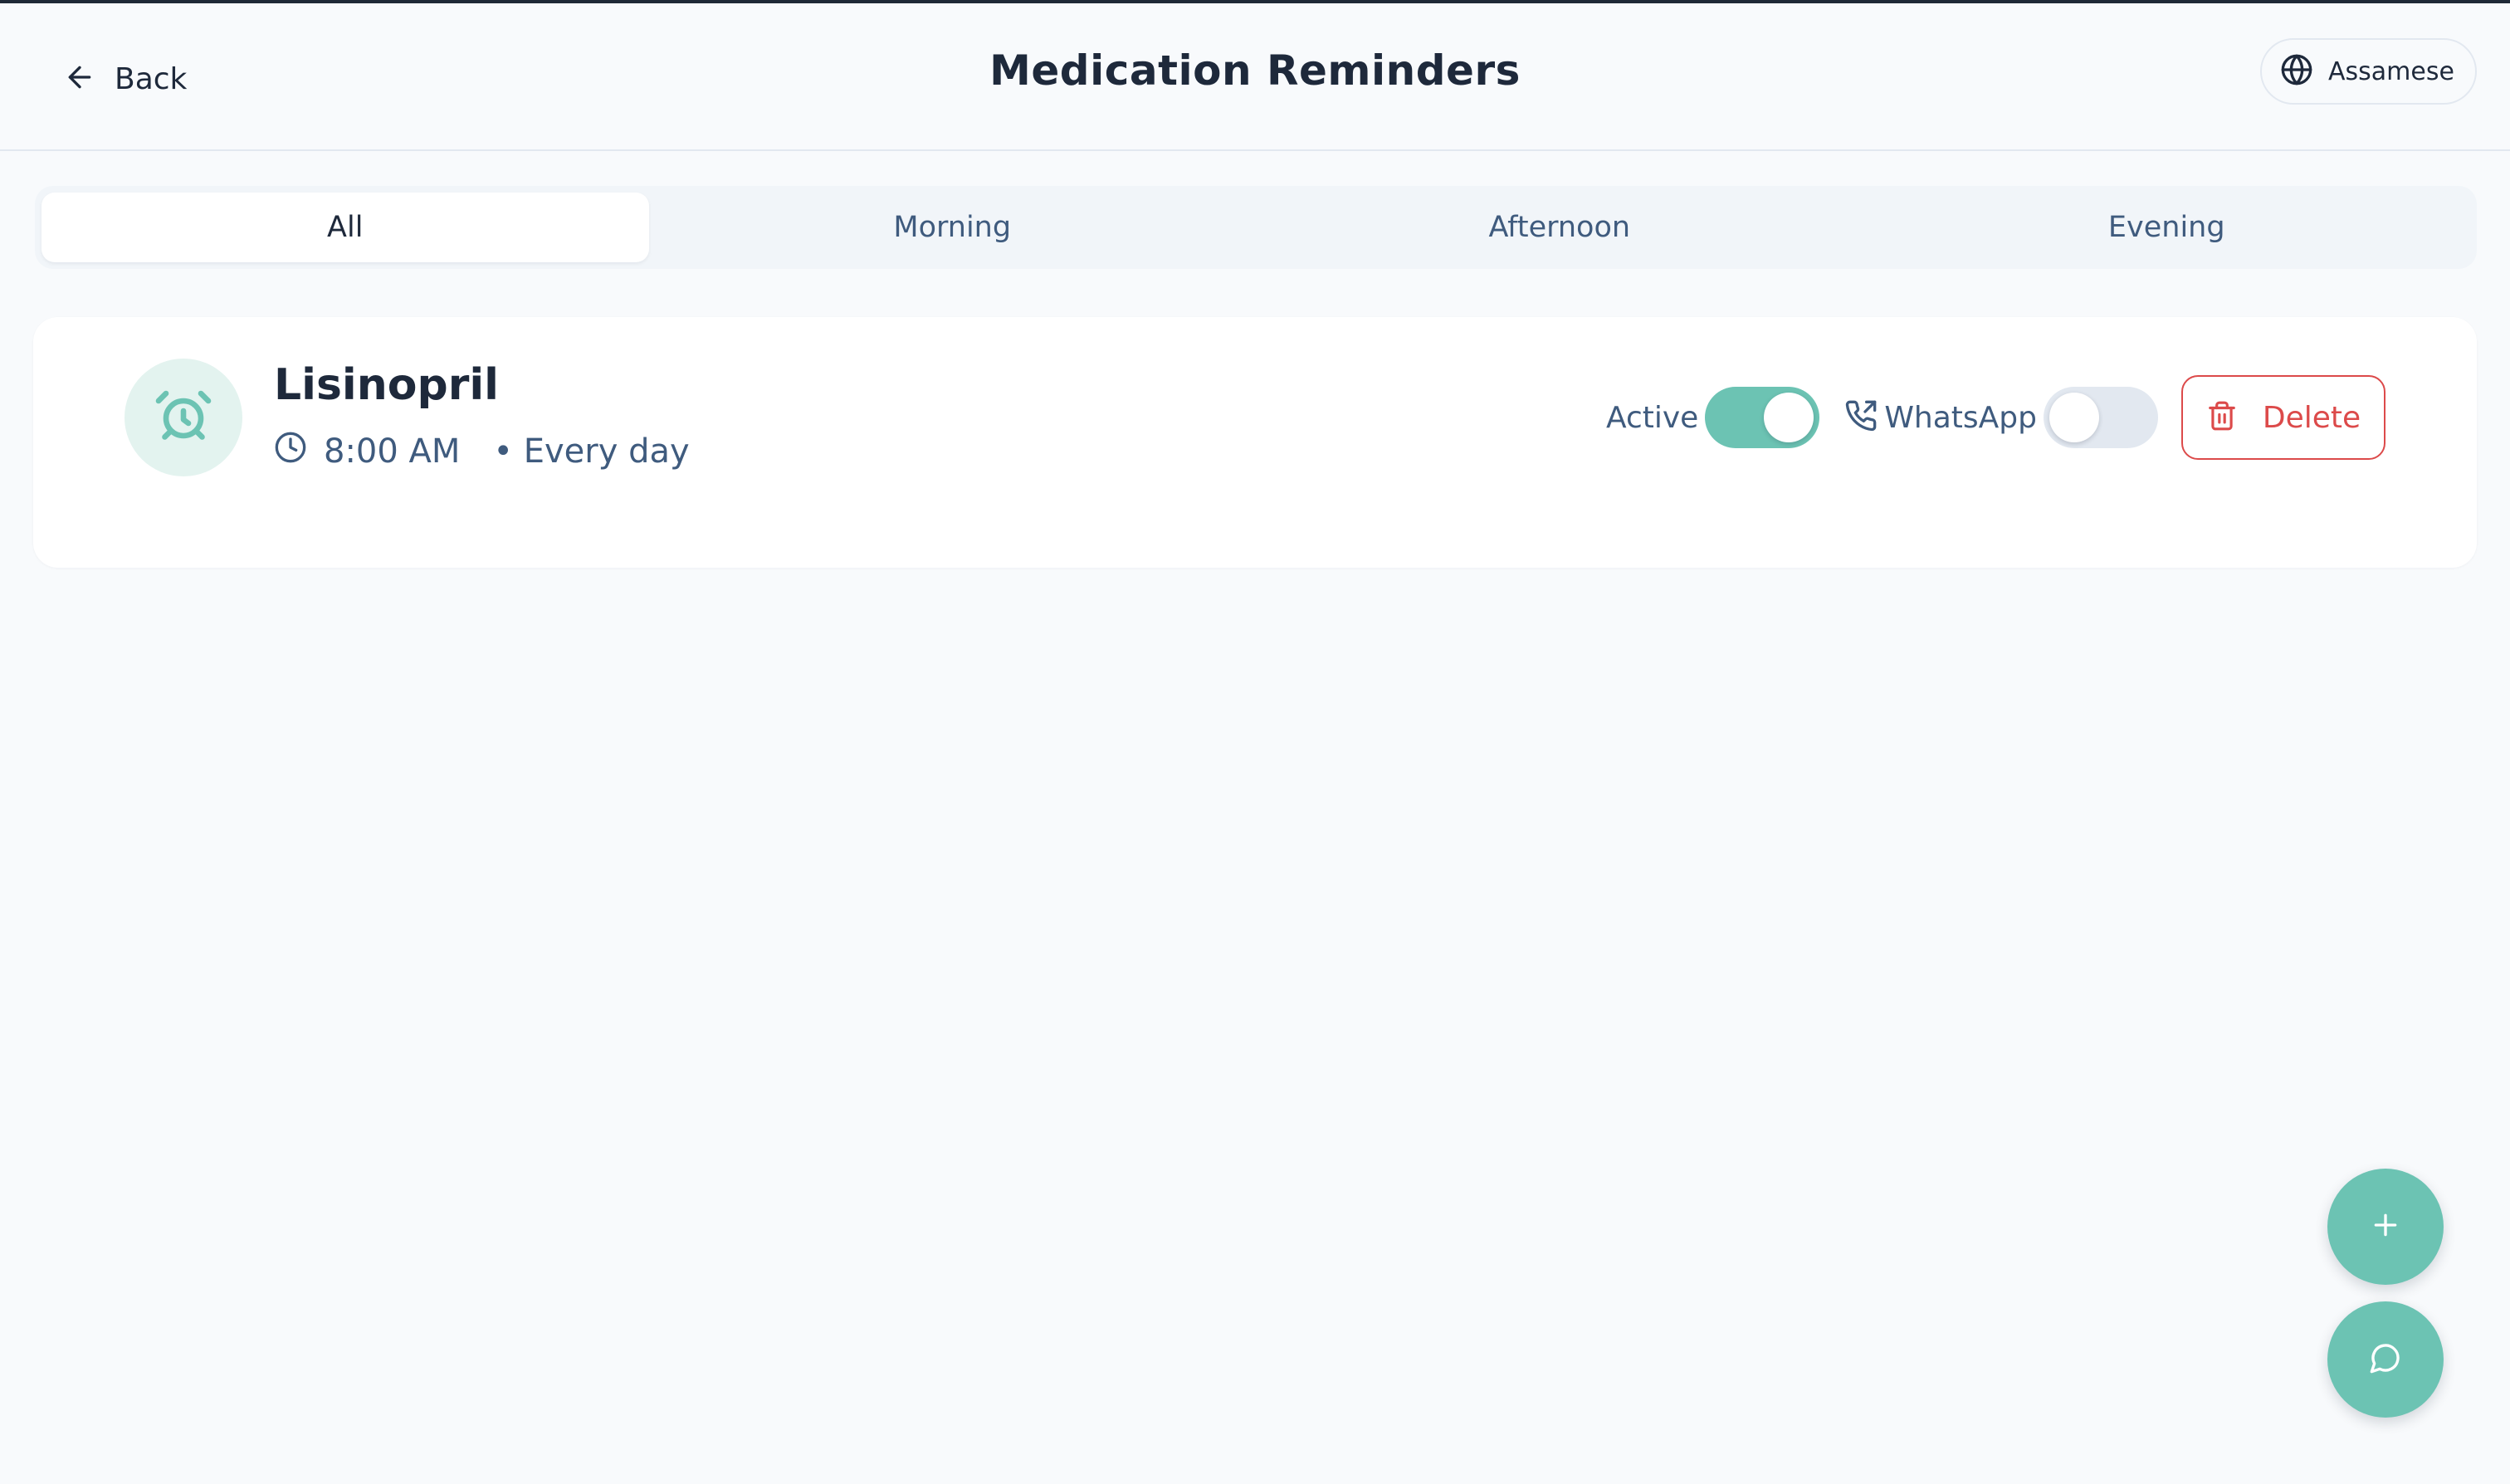 The height and width of the screenshot is (1484, 2510). Describe the element at coordinates (1652, 417) in the screenshot. I see `active-label: Active` at that location.